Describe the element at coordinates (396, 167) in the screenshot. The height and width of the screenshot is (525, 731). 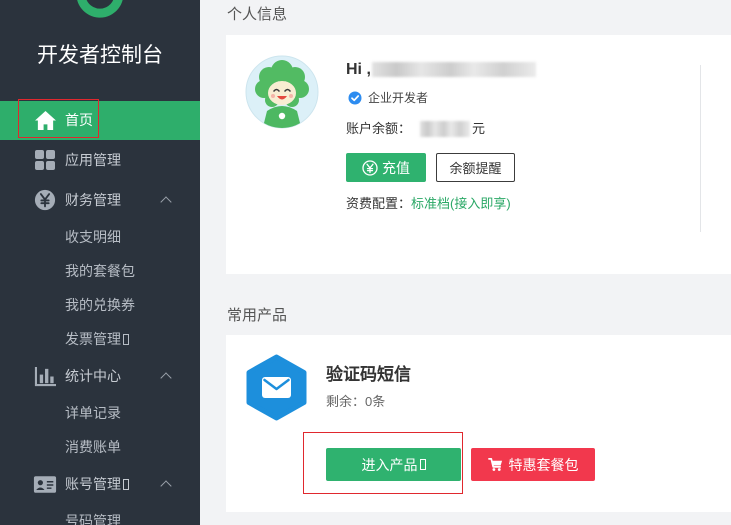
I see `recharge-label: 充值` at that location.